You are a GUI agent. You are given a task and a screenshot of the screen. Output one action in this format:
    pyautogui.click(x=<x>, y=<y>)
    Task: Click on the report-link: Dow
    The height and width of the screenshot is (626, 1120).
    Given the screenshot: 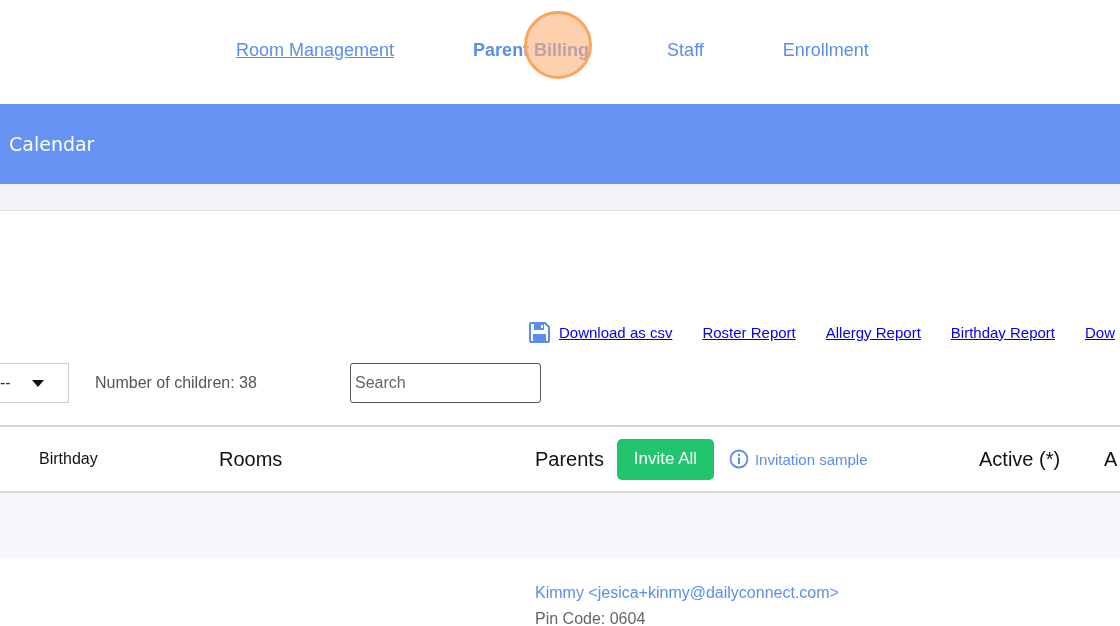 What is the action you would take?
    pyautogui.click(x=1100, y=332)
    